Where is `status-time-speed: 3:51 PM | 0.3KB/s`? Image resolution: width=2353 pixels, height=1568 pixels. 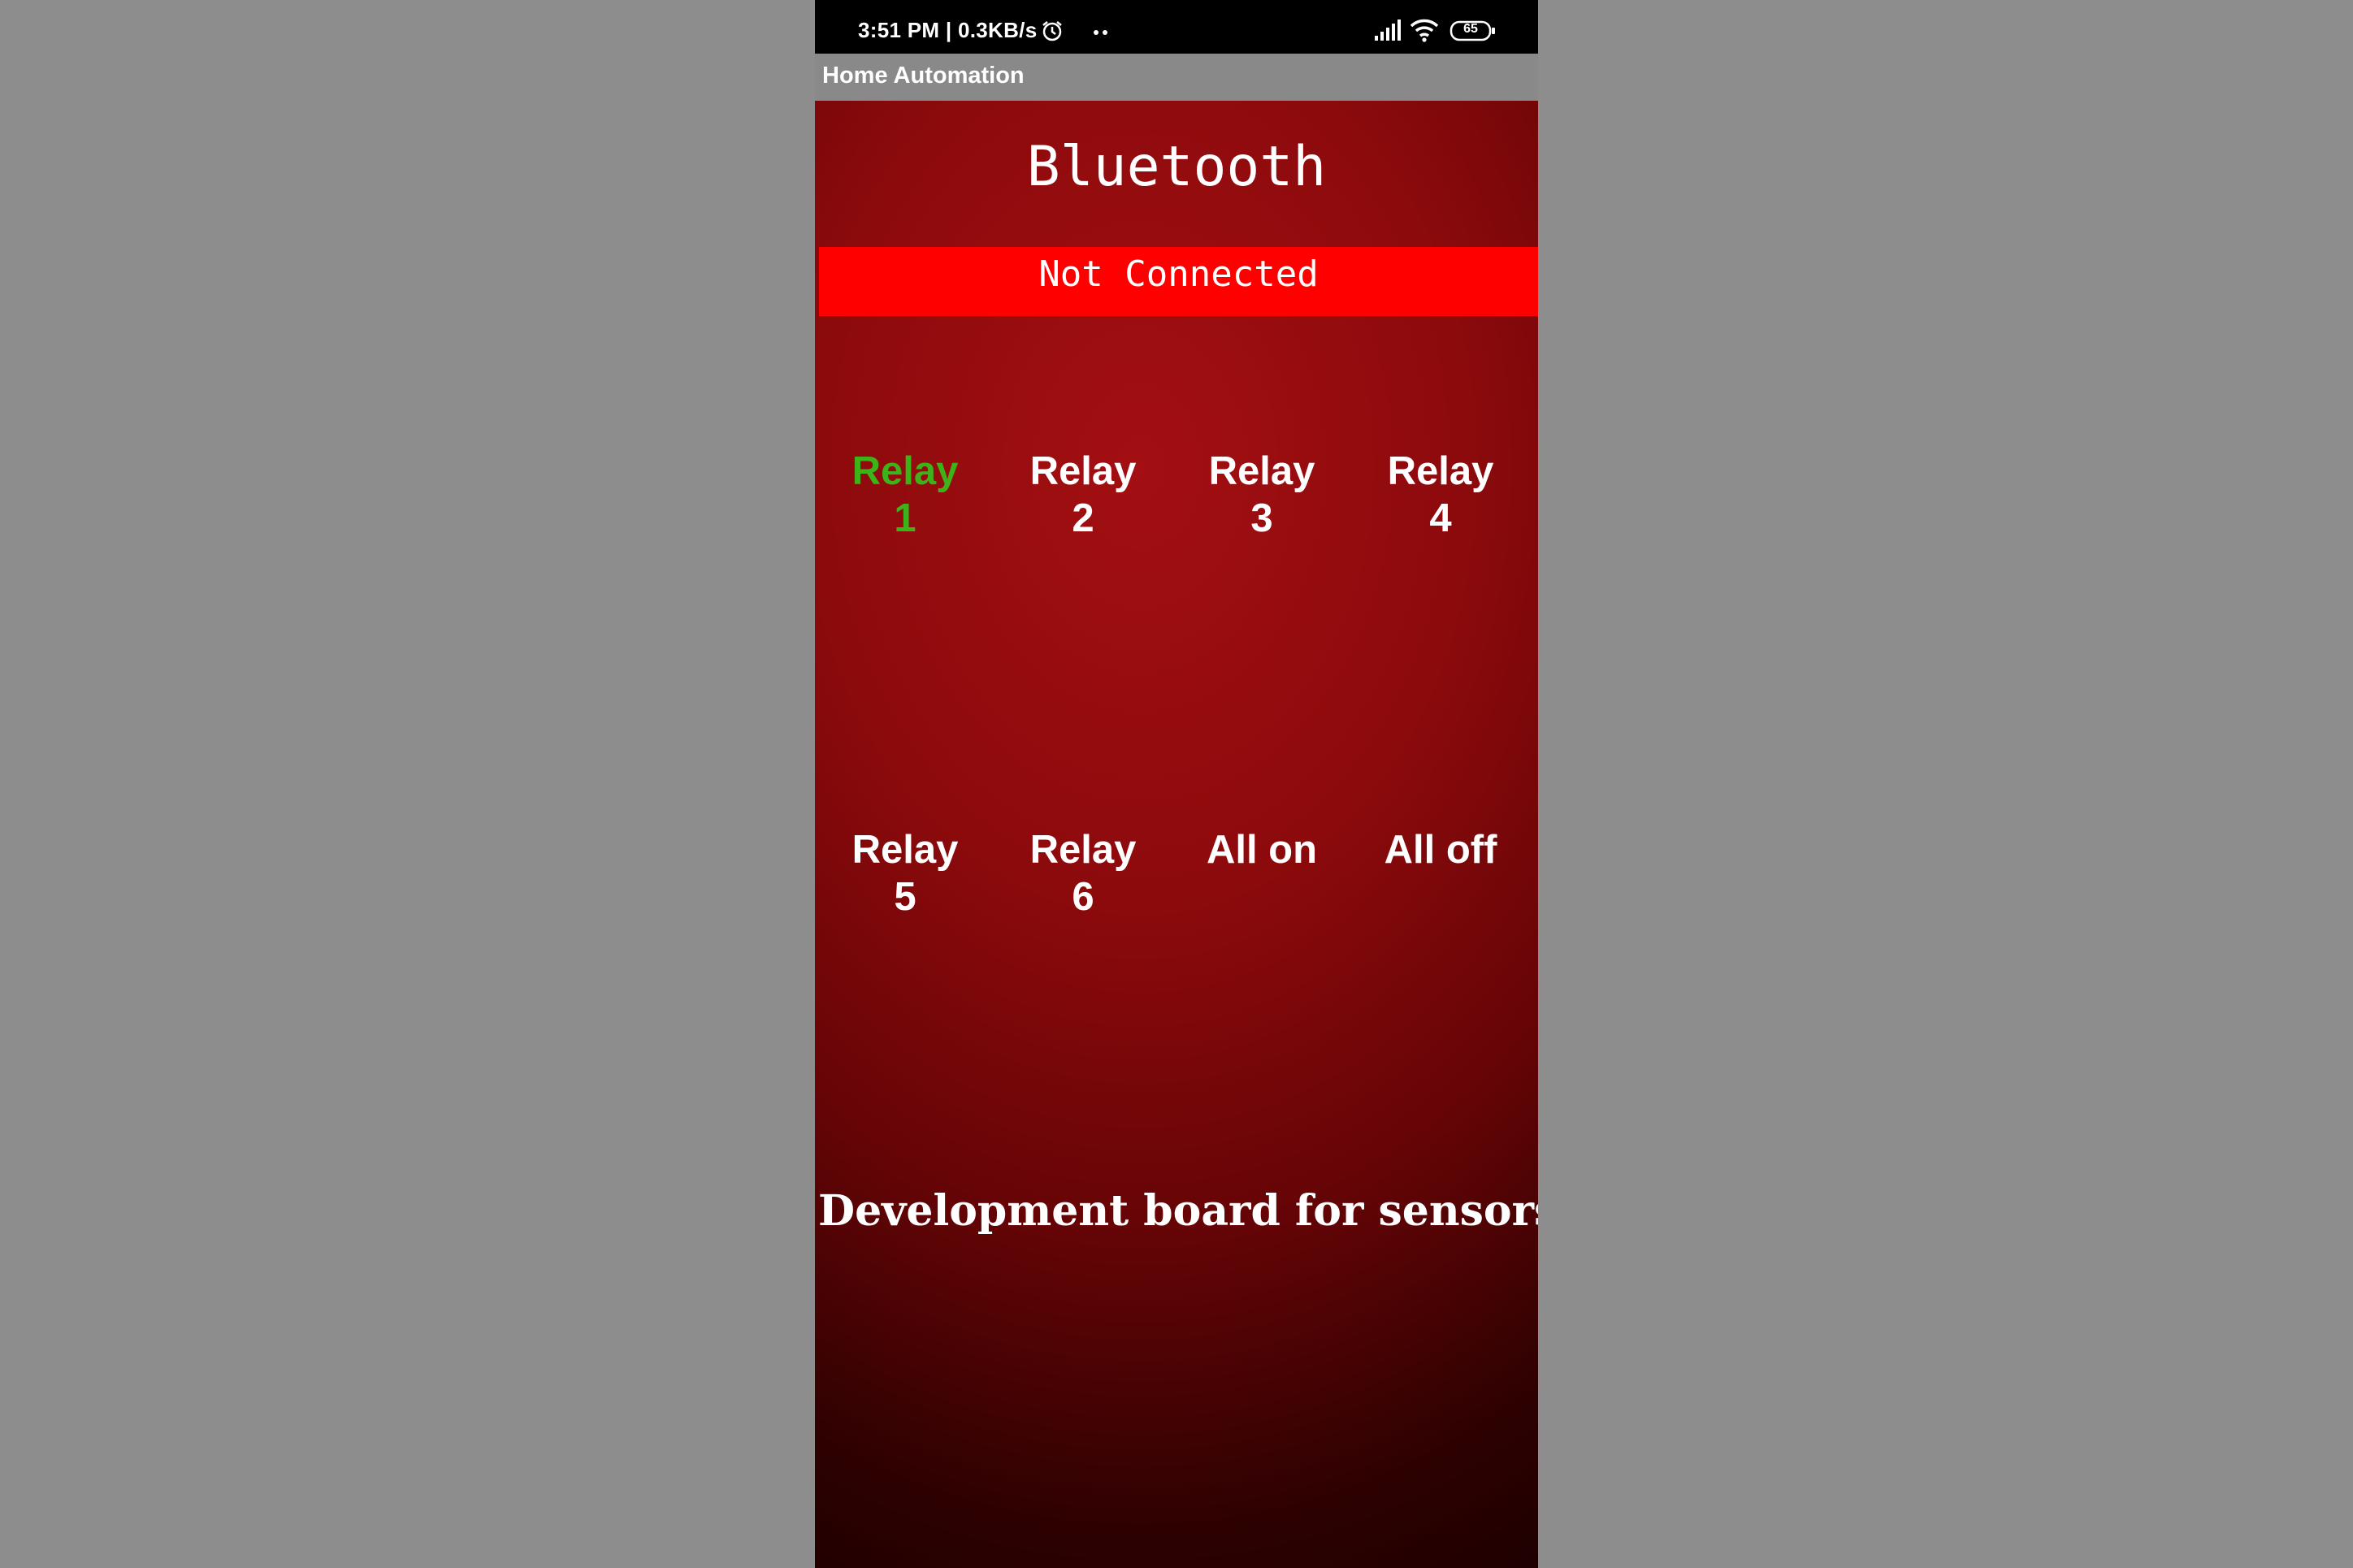
status-time-speed: 3:51 PM | 0.3KB/s is located at coordinates (948, 30).